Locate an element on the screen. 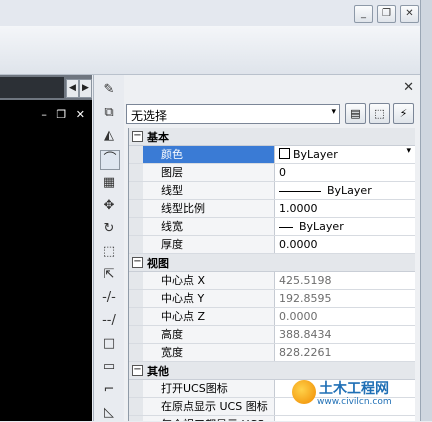 The image size is (432, 422). array-icon: ▦ is located at coordinates (109, 183).